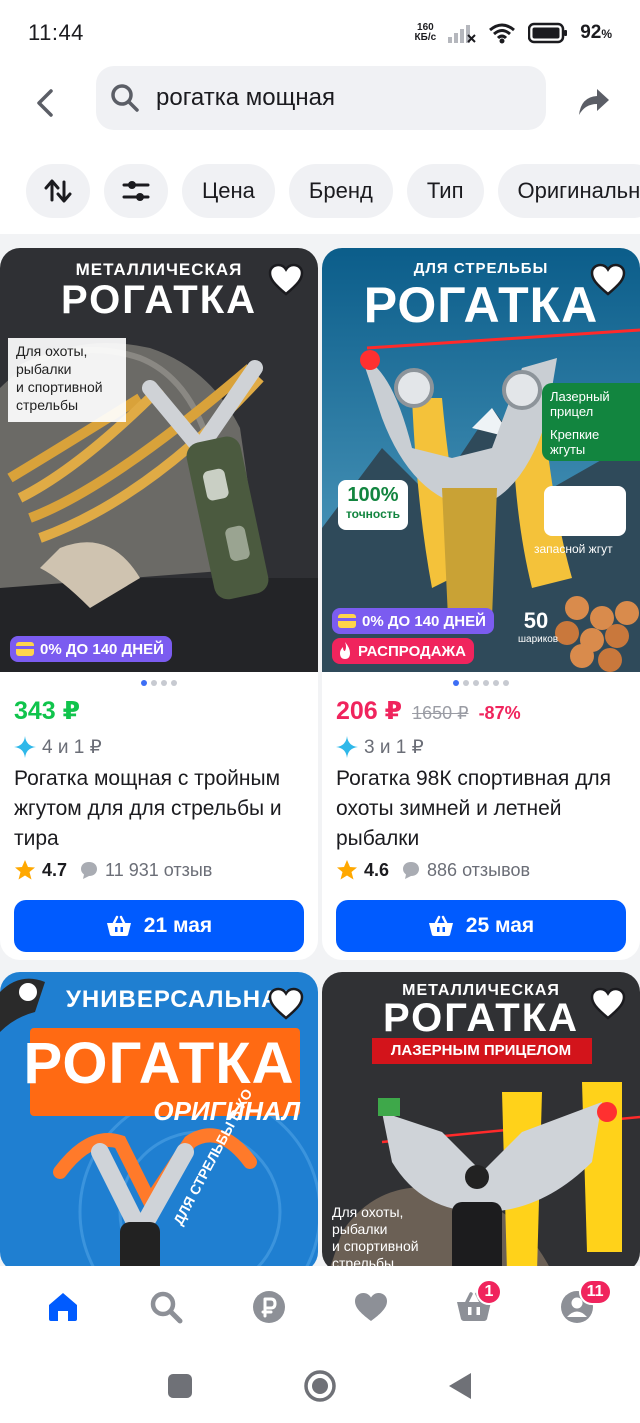  What do you see at coordinates (340, 191) in the screenshot?
I see `filter-chip-brand: Бренд` at bounding box center [340, 191].